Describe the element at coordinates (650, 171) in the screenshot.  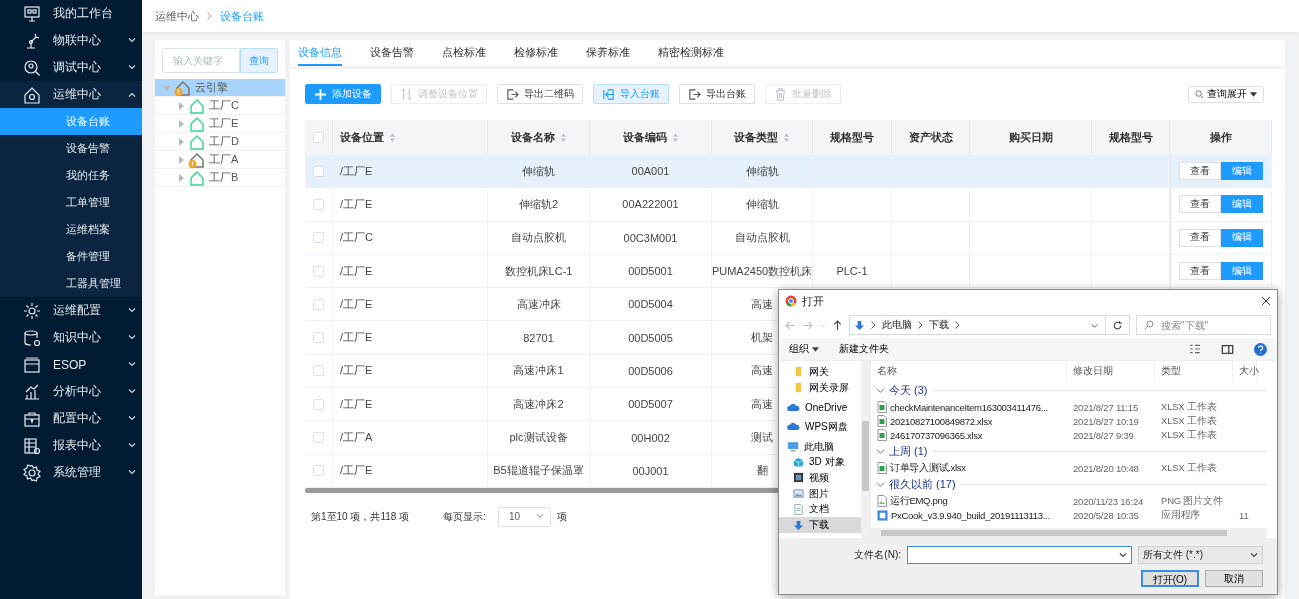
I see `table-cell: 00A001` at that location.